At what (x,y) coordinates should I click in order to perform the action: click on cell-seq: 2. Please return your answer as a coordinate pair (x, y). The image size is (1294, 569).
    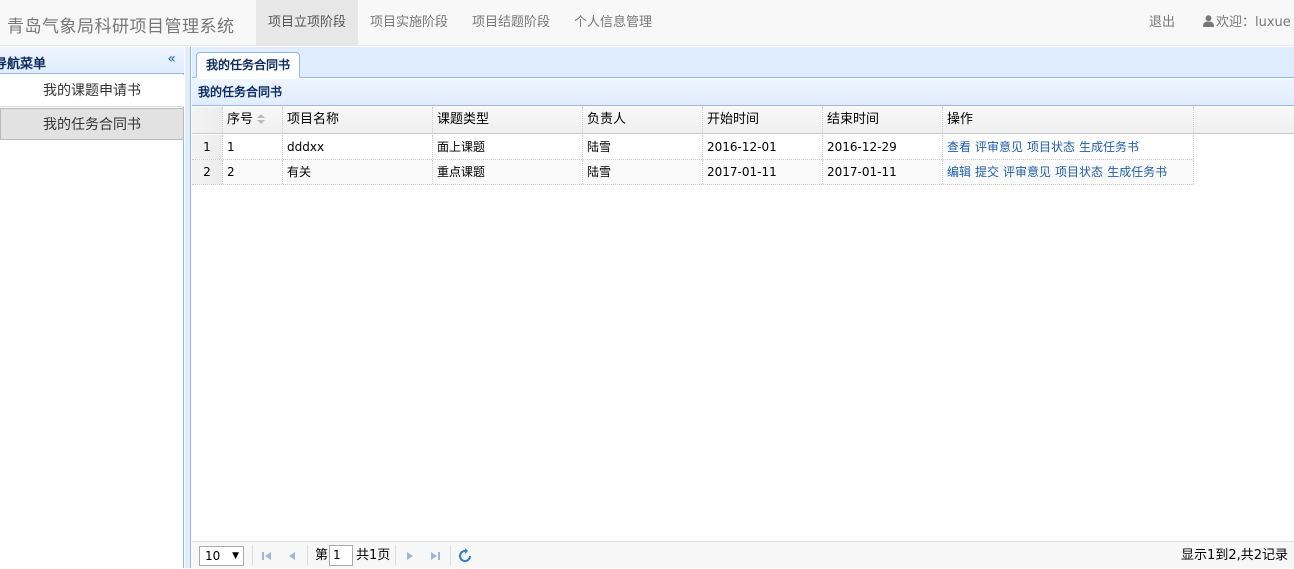
    Looking at the image, I should click on (253, 172).